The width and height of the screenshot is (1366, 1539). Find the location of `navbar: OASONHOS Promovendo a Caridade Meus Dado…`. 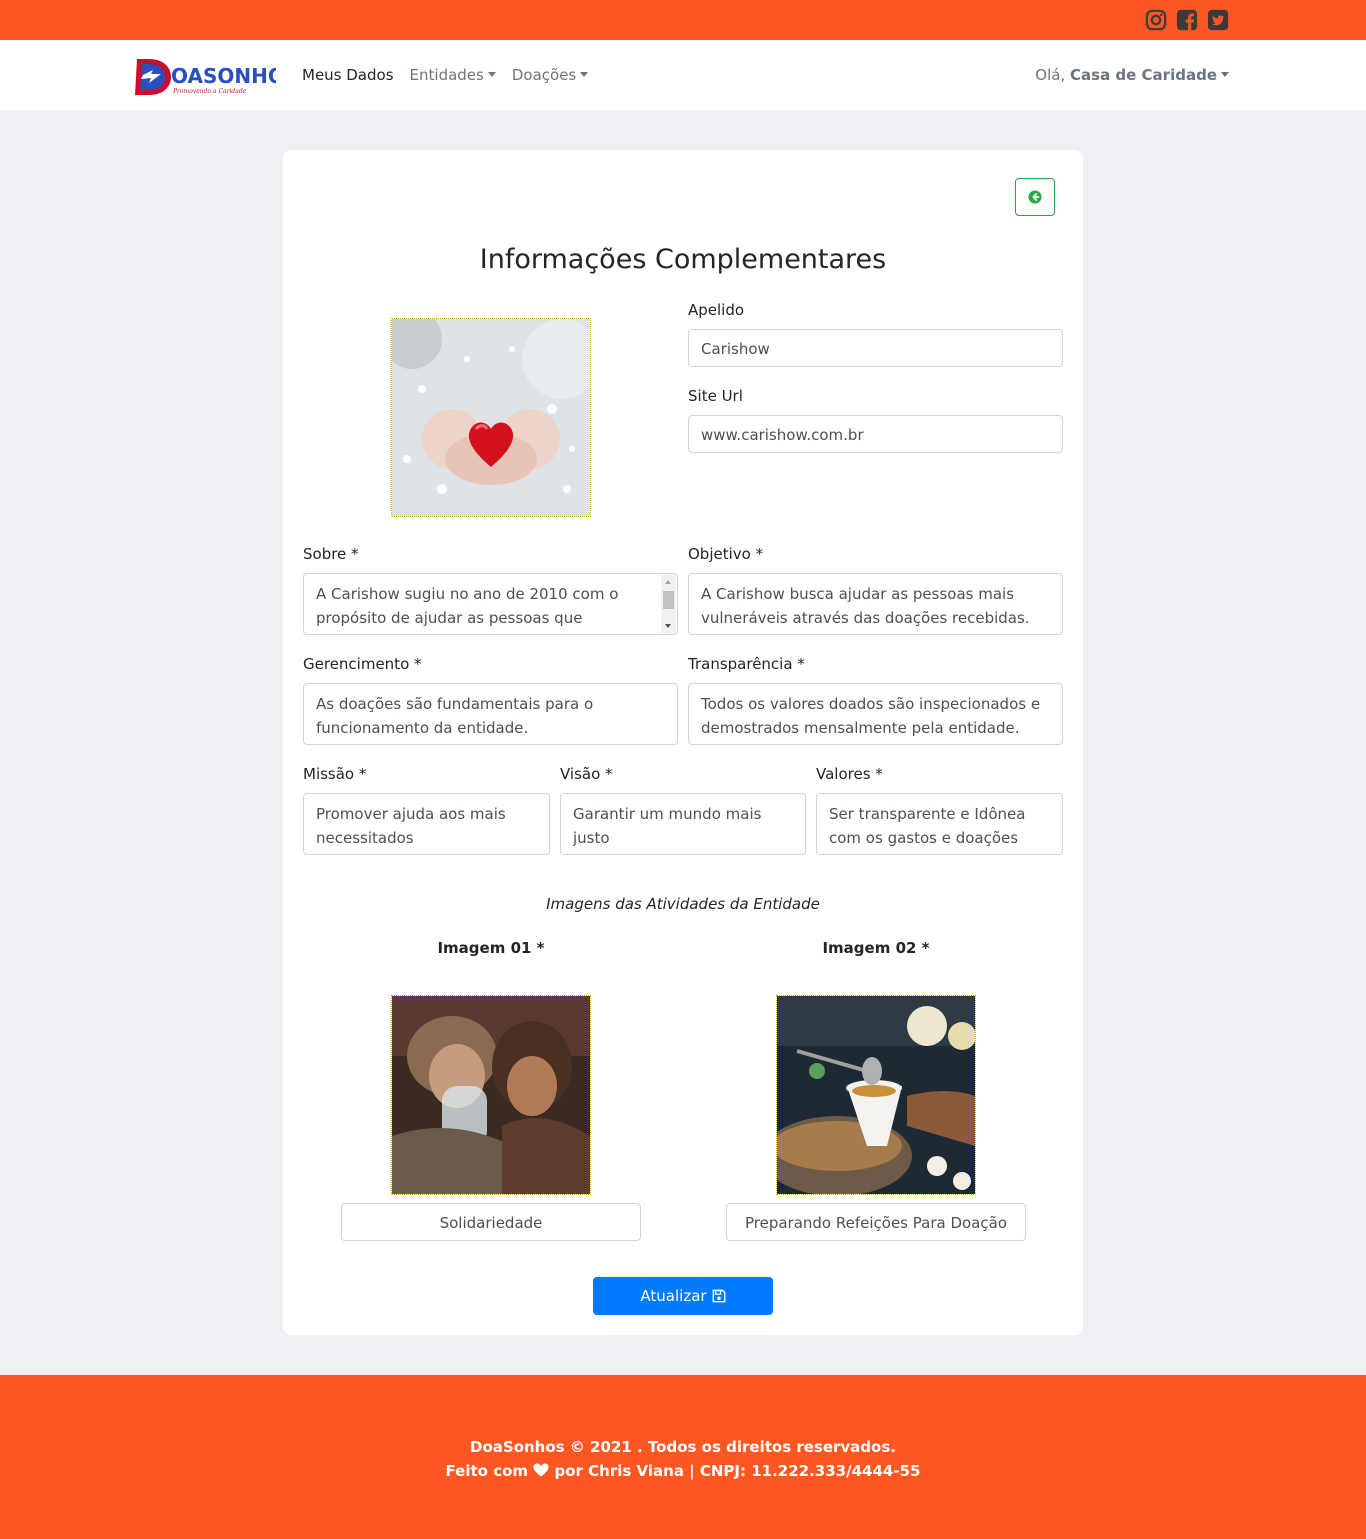

navbar: OASONHOS Promovendo a Caridade Meus Dado… is located at coordinates (683, 75).